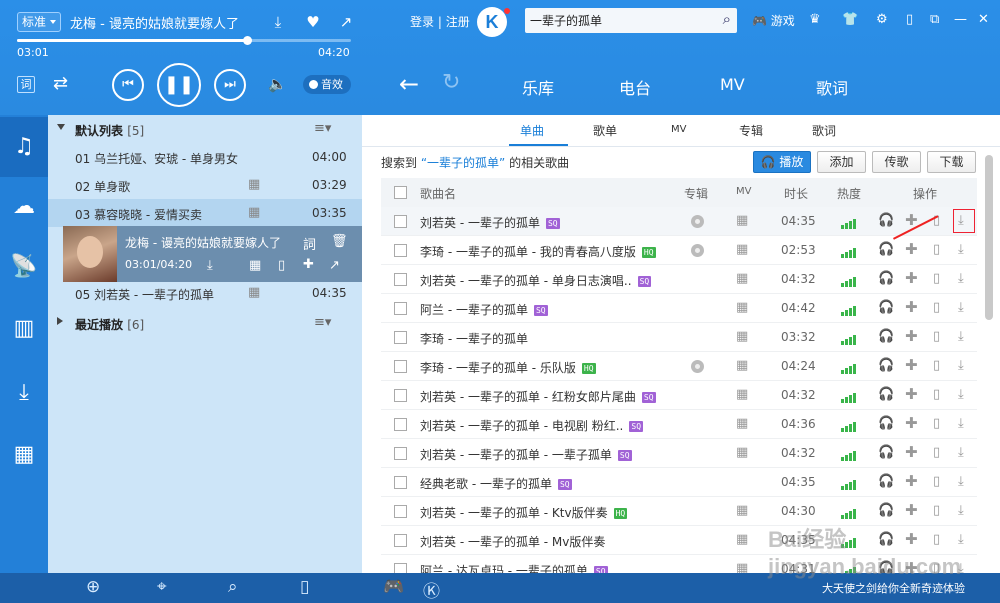 This screenshot has height=603, width=1000. What do you see at coordinates (313, 22) in the screenshot?
I see `heart-icon: ♥` at bounding box center [313, 22].